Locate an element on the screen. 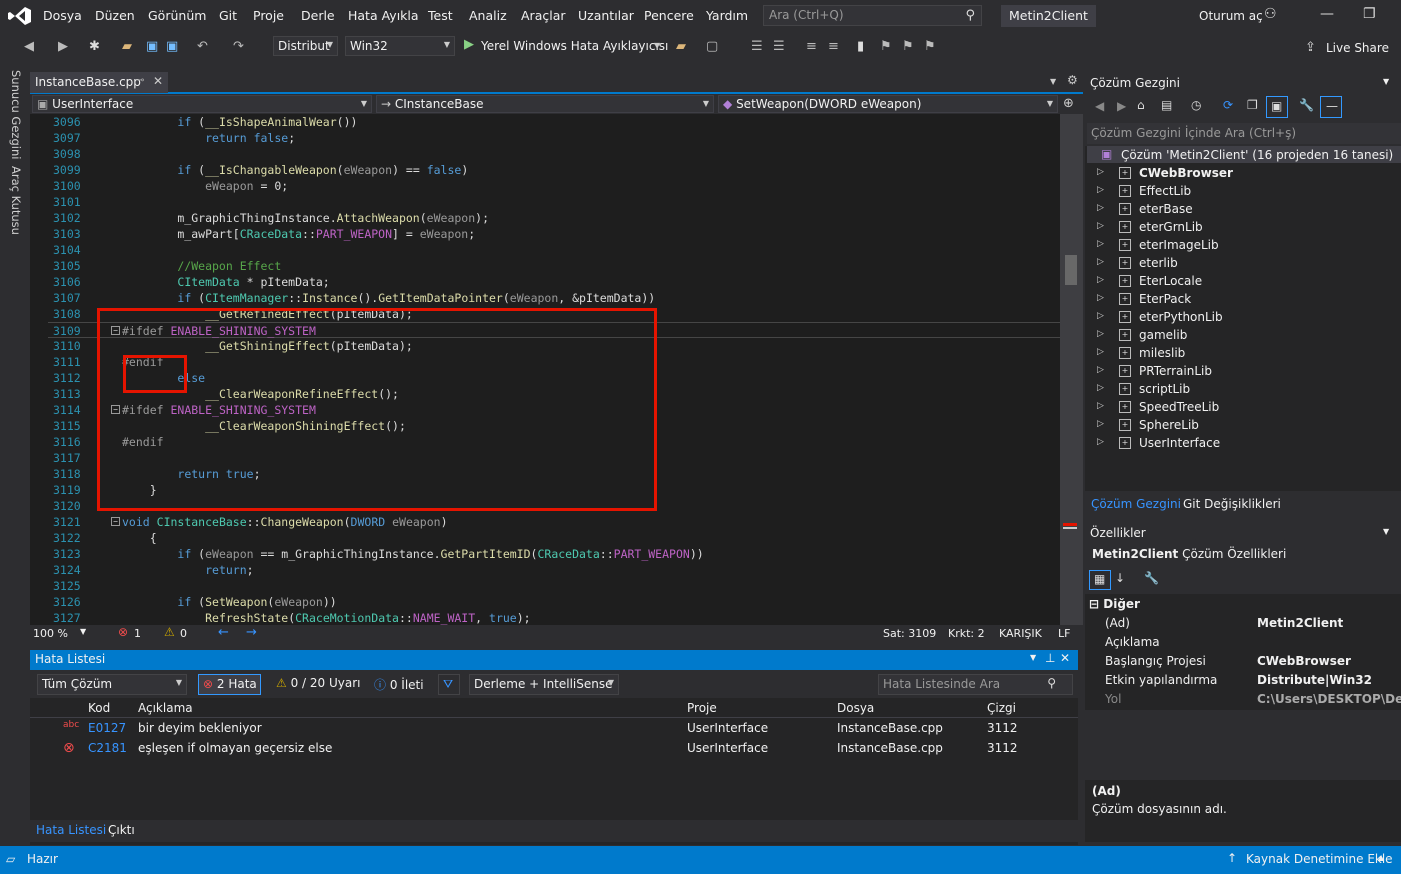 The height and width of the screenshot is (874, 1401). start-debugger-button: Yerel Windows Hata Ayıklayıcısı is located at coordinates (574, 46).